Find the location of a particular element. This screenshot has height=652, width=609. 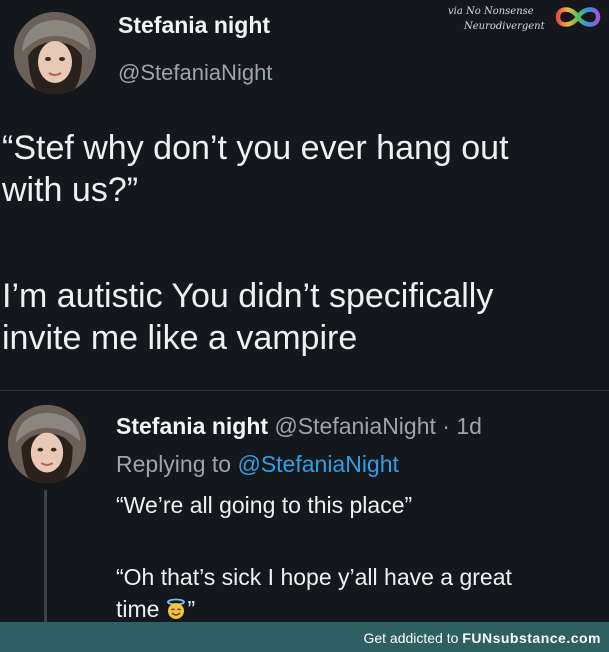

replying-to: Replying to @StefaniaNight is located at coordinates (257, 464).